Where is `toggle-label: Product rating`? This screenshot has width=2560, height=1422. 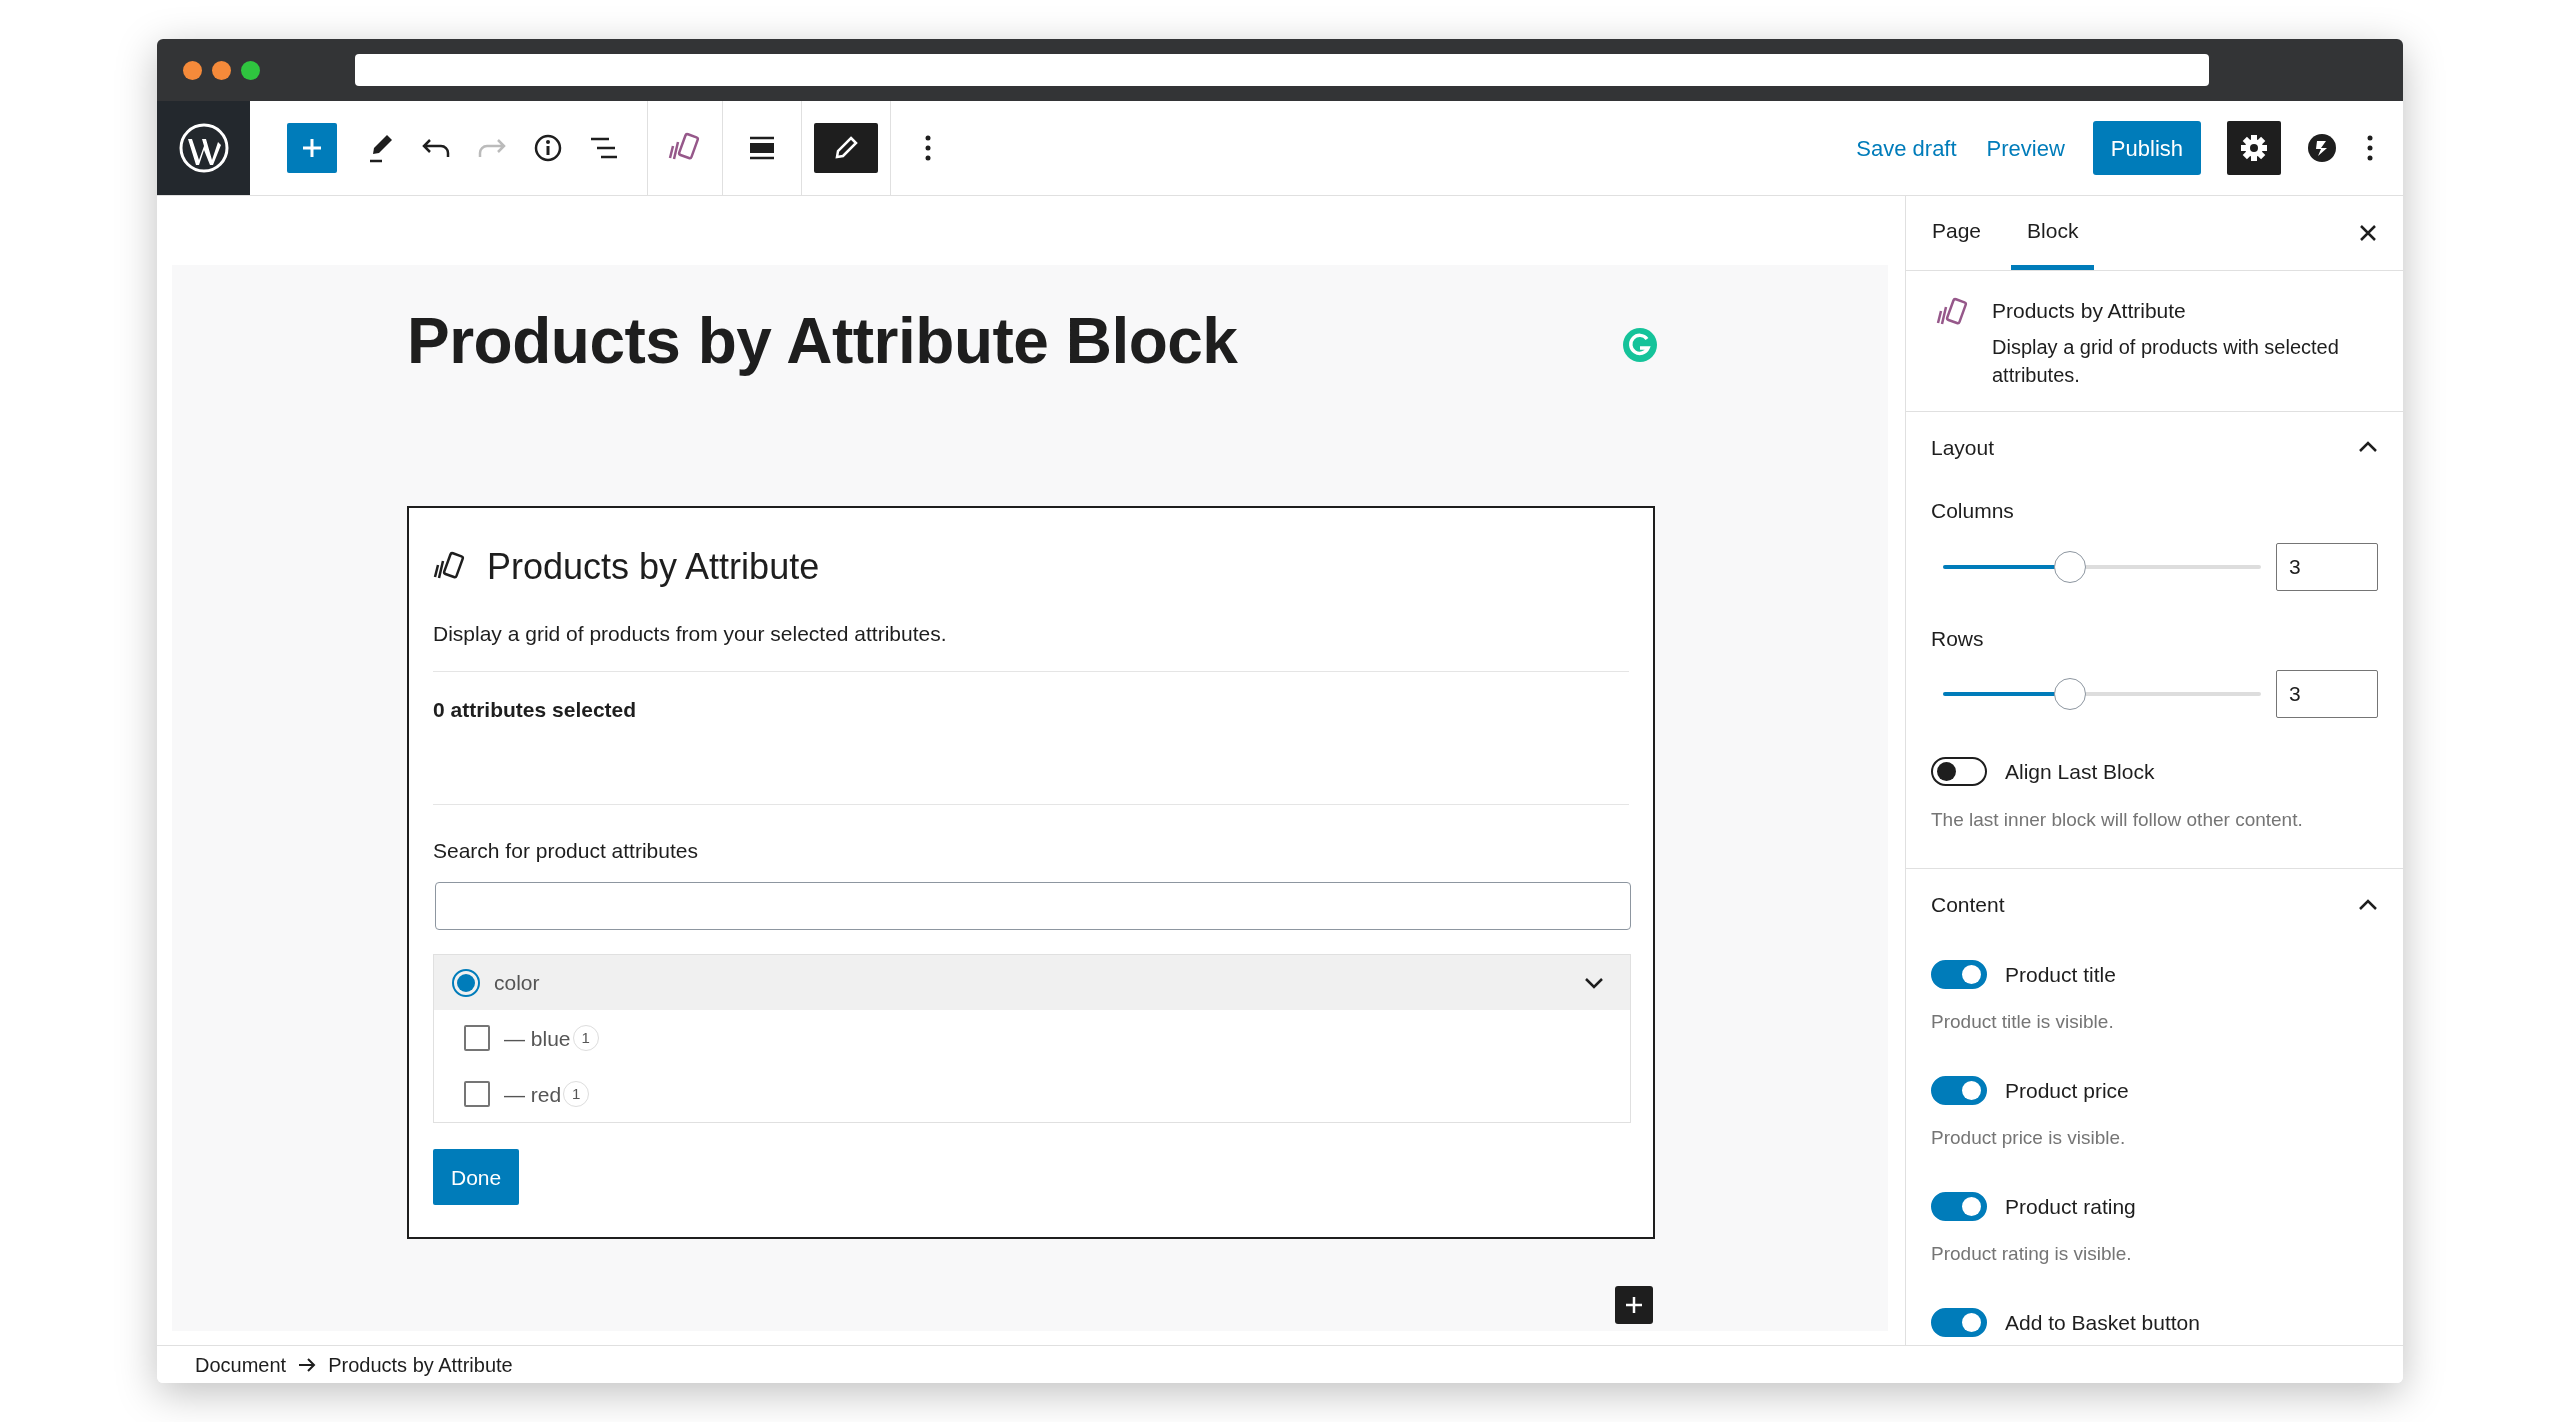
toggle-label: Product rating is located at coordinates (2070, 1206).